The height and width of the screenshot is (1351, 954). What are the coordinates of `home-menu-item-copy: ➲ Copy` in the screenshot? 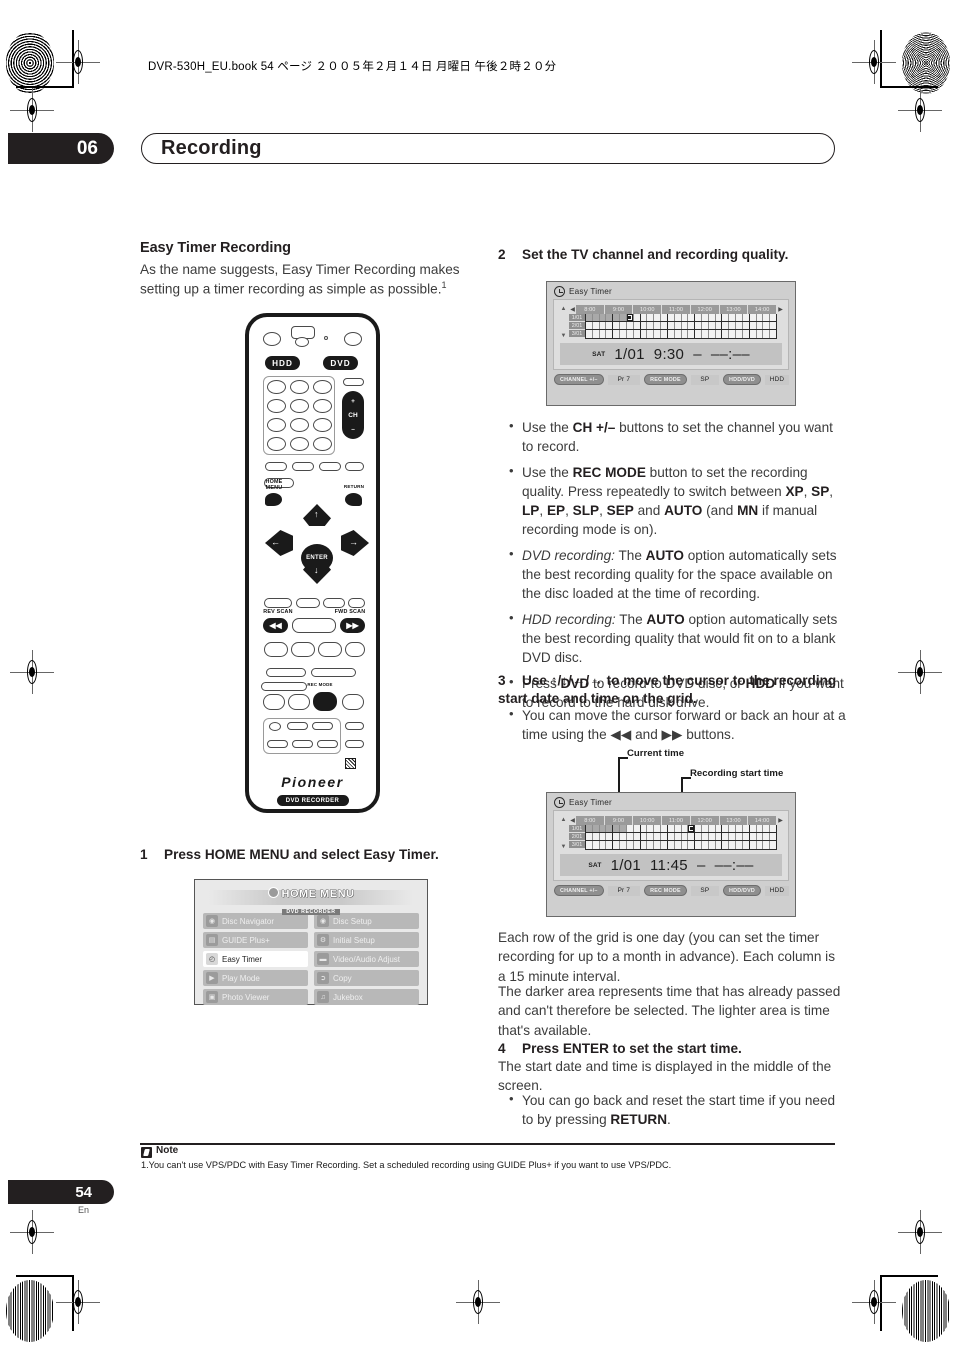 It's located at (366, 978).